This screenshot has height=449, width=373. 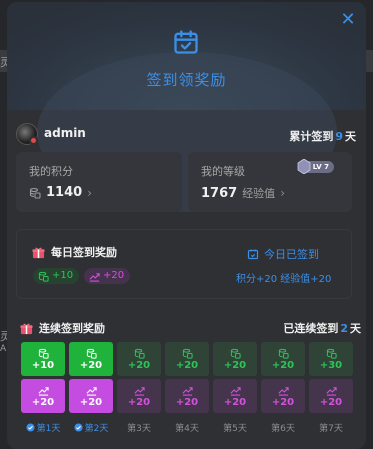 What do you see at coordinates (43, 365) in the screenshot?
I see `streak-day-points-value: +10` at bounding box center [43, 365].